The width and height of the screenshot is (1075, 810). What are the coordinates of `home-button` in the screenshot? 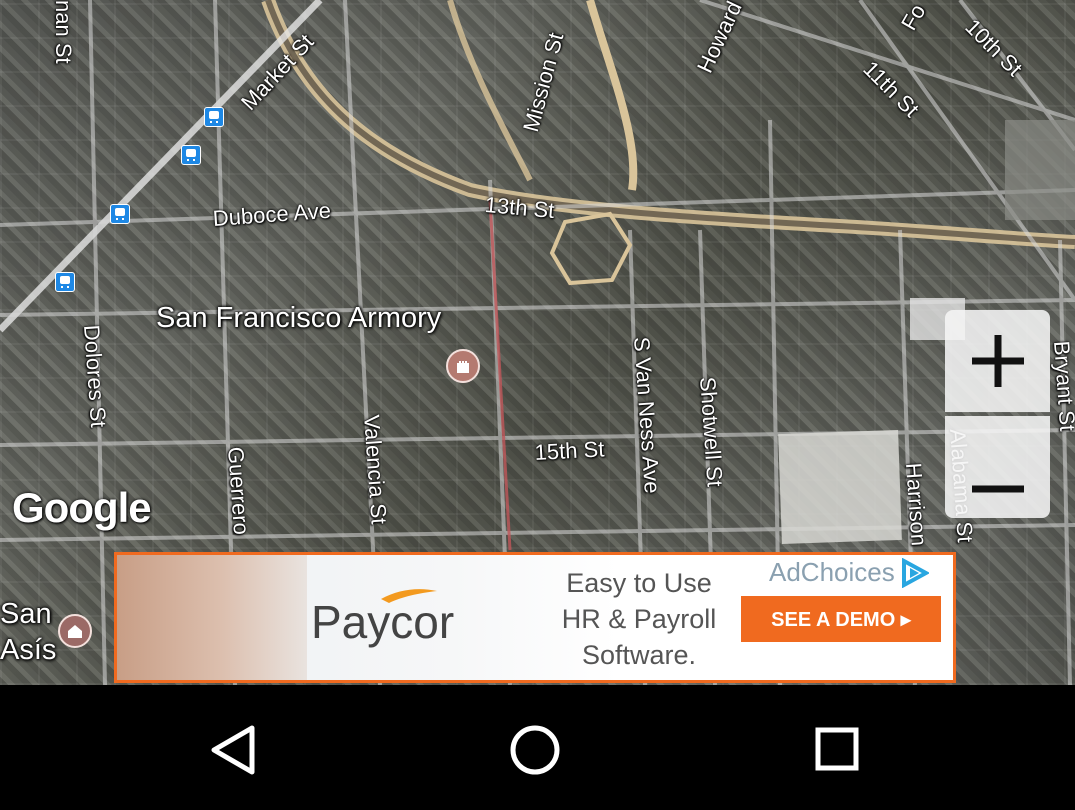 It's located at (535, 750).